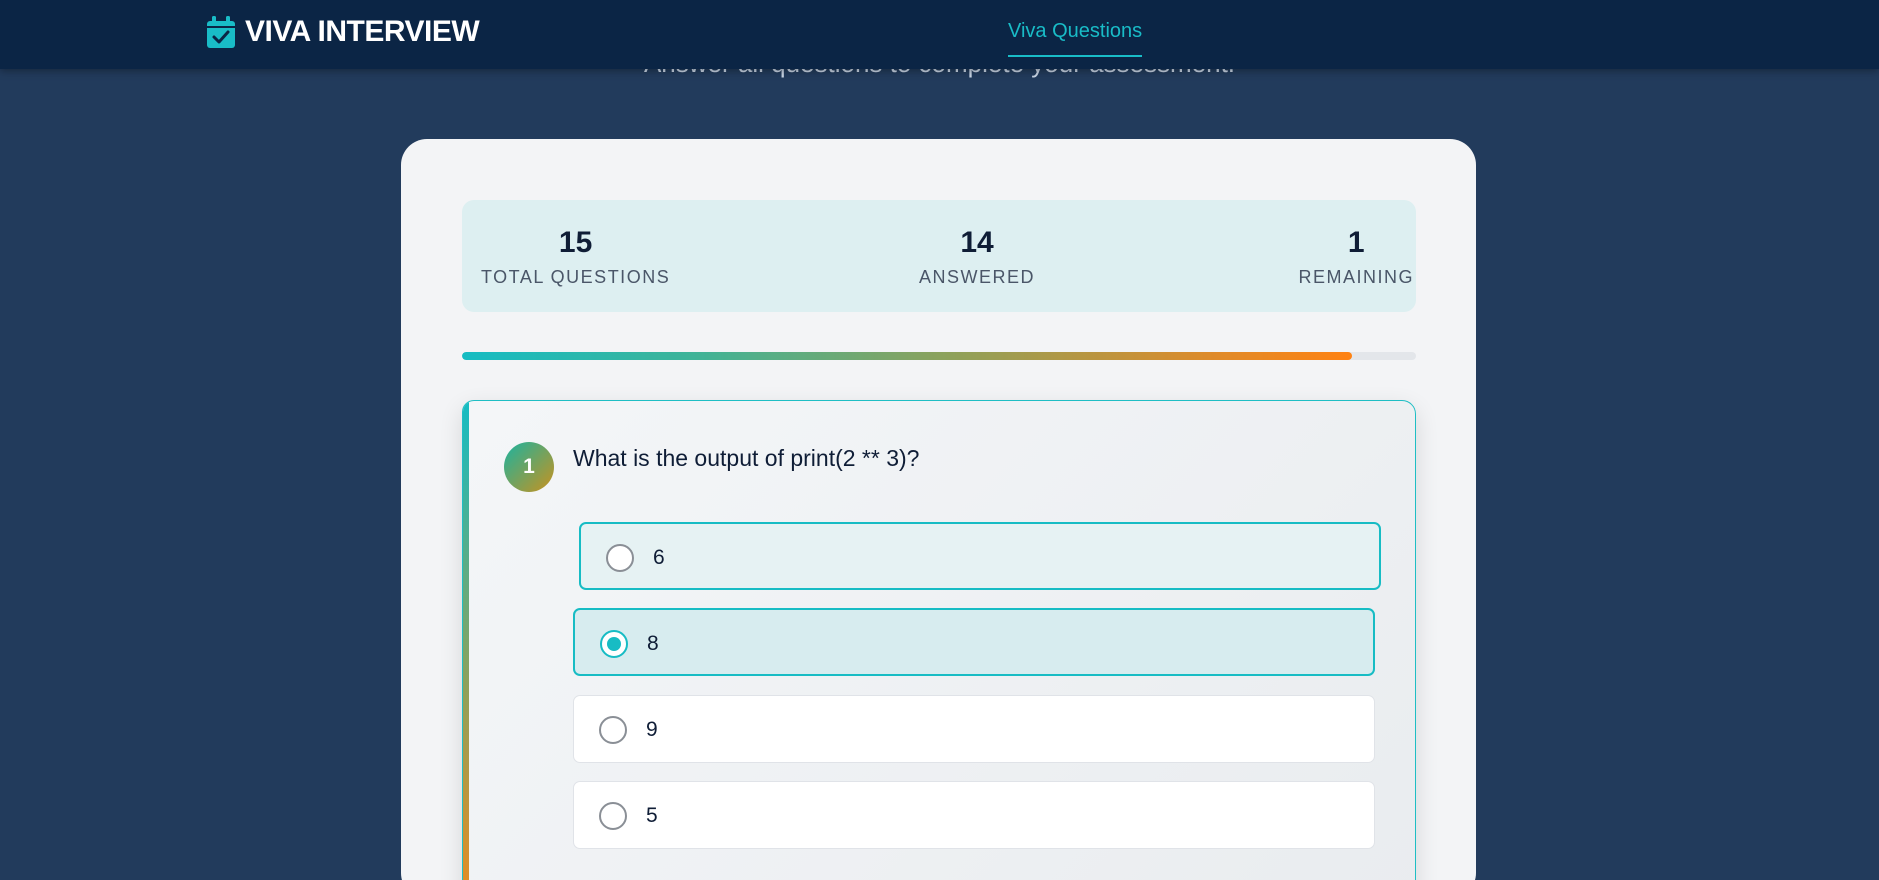 The height and width of the screenshot is (880, 1879). Describe the element at coordinates (977, 242) in the screenshot. I see `stat-answered-value: 14` at that location.